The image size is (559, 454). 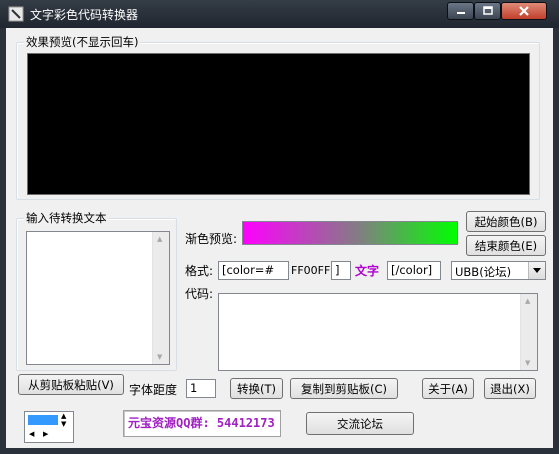 What do you see at coordinates (84, 15) in the screenshot?
I see `window-title: 文字彩色代码转换器` at bounding box center [84, 15].